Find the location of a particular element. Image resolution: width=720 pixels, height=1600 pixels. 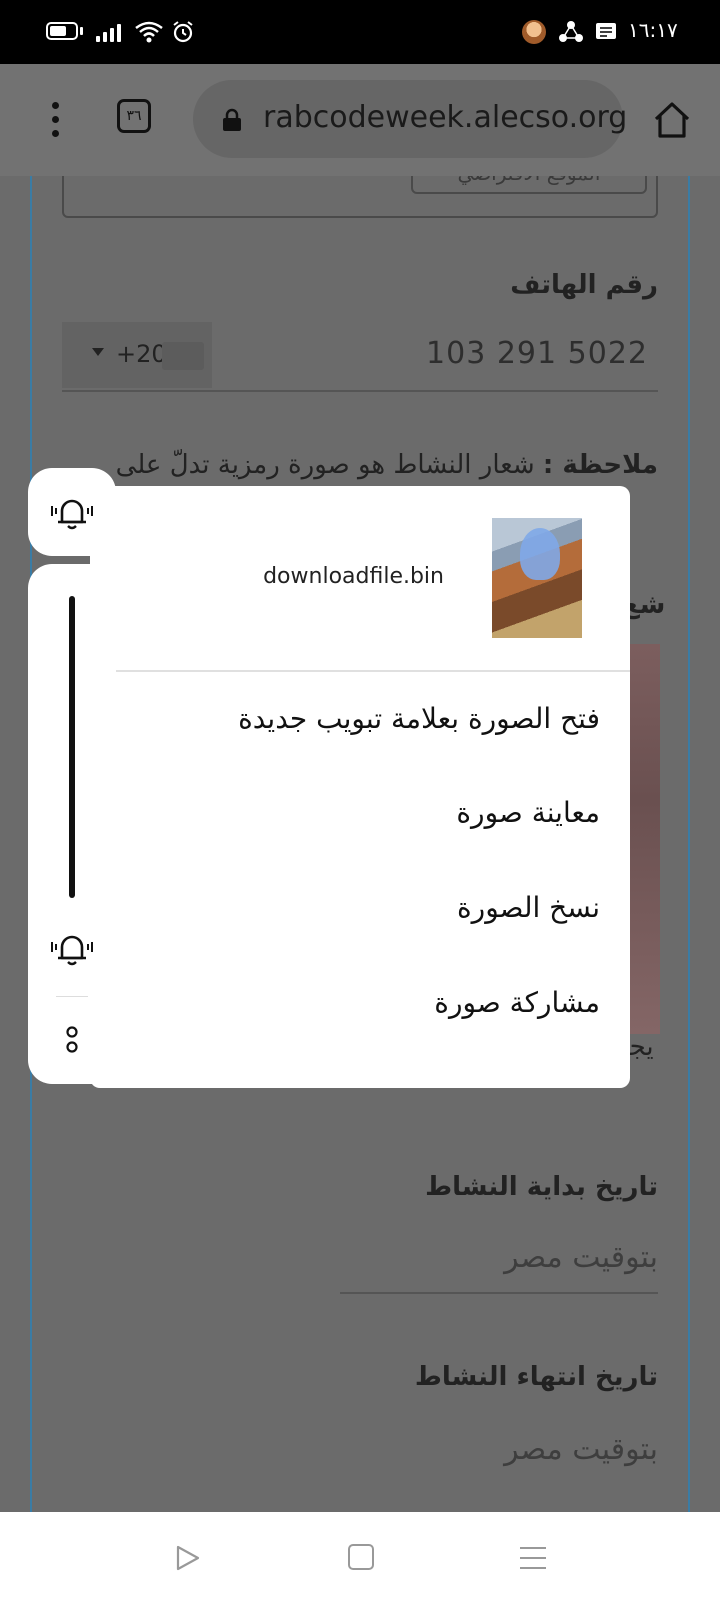

phone-label: رقم الهاتف is located at coordinates (584, 285).